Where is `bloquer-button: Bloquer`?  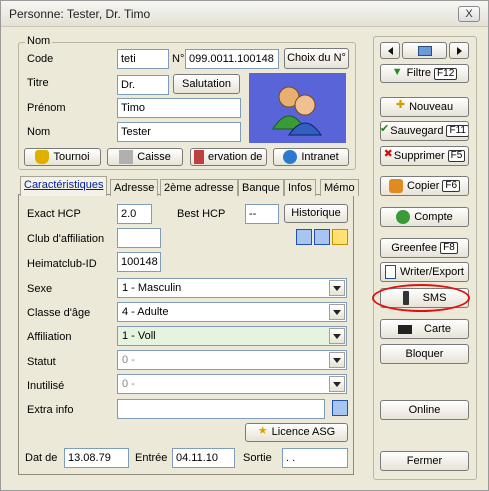
bloquer-button: Bloquer is located at coordinates (424, 354).